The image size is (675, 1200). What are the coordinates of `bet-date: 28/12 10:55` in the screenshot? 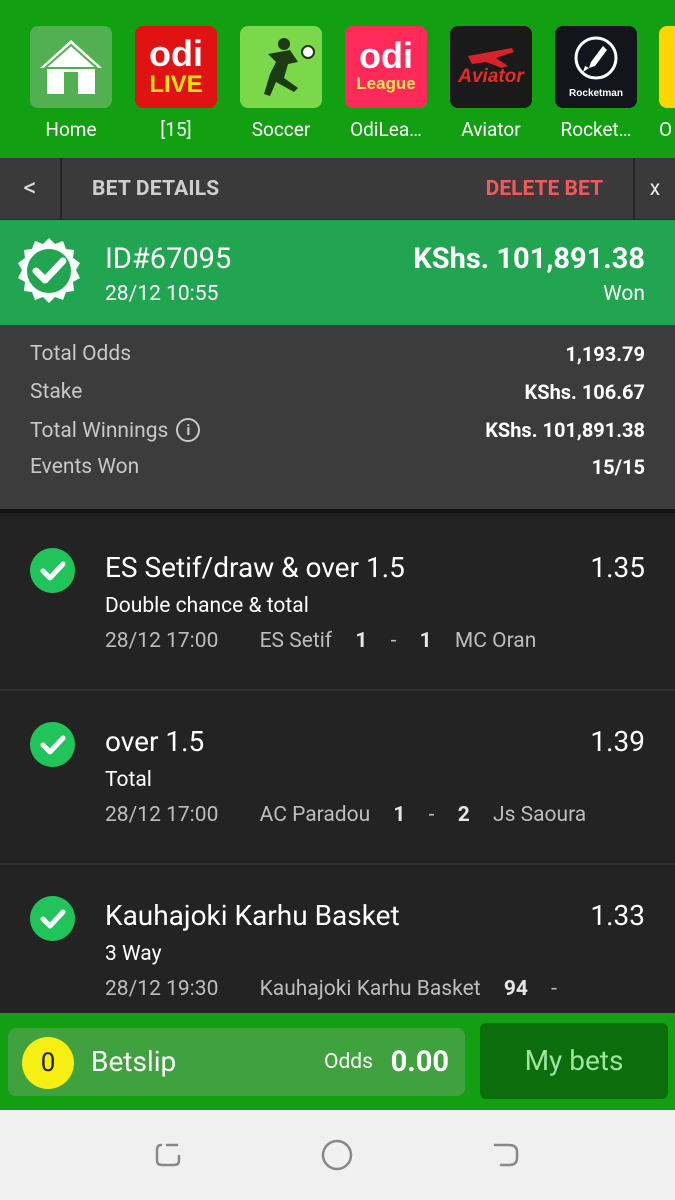 It's located at (162, 294).